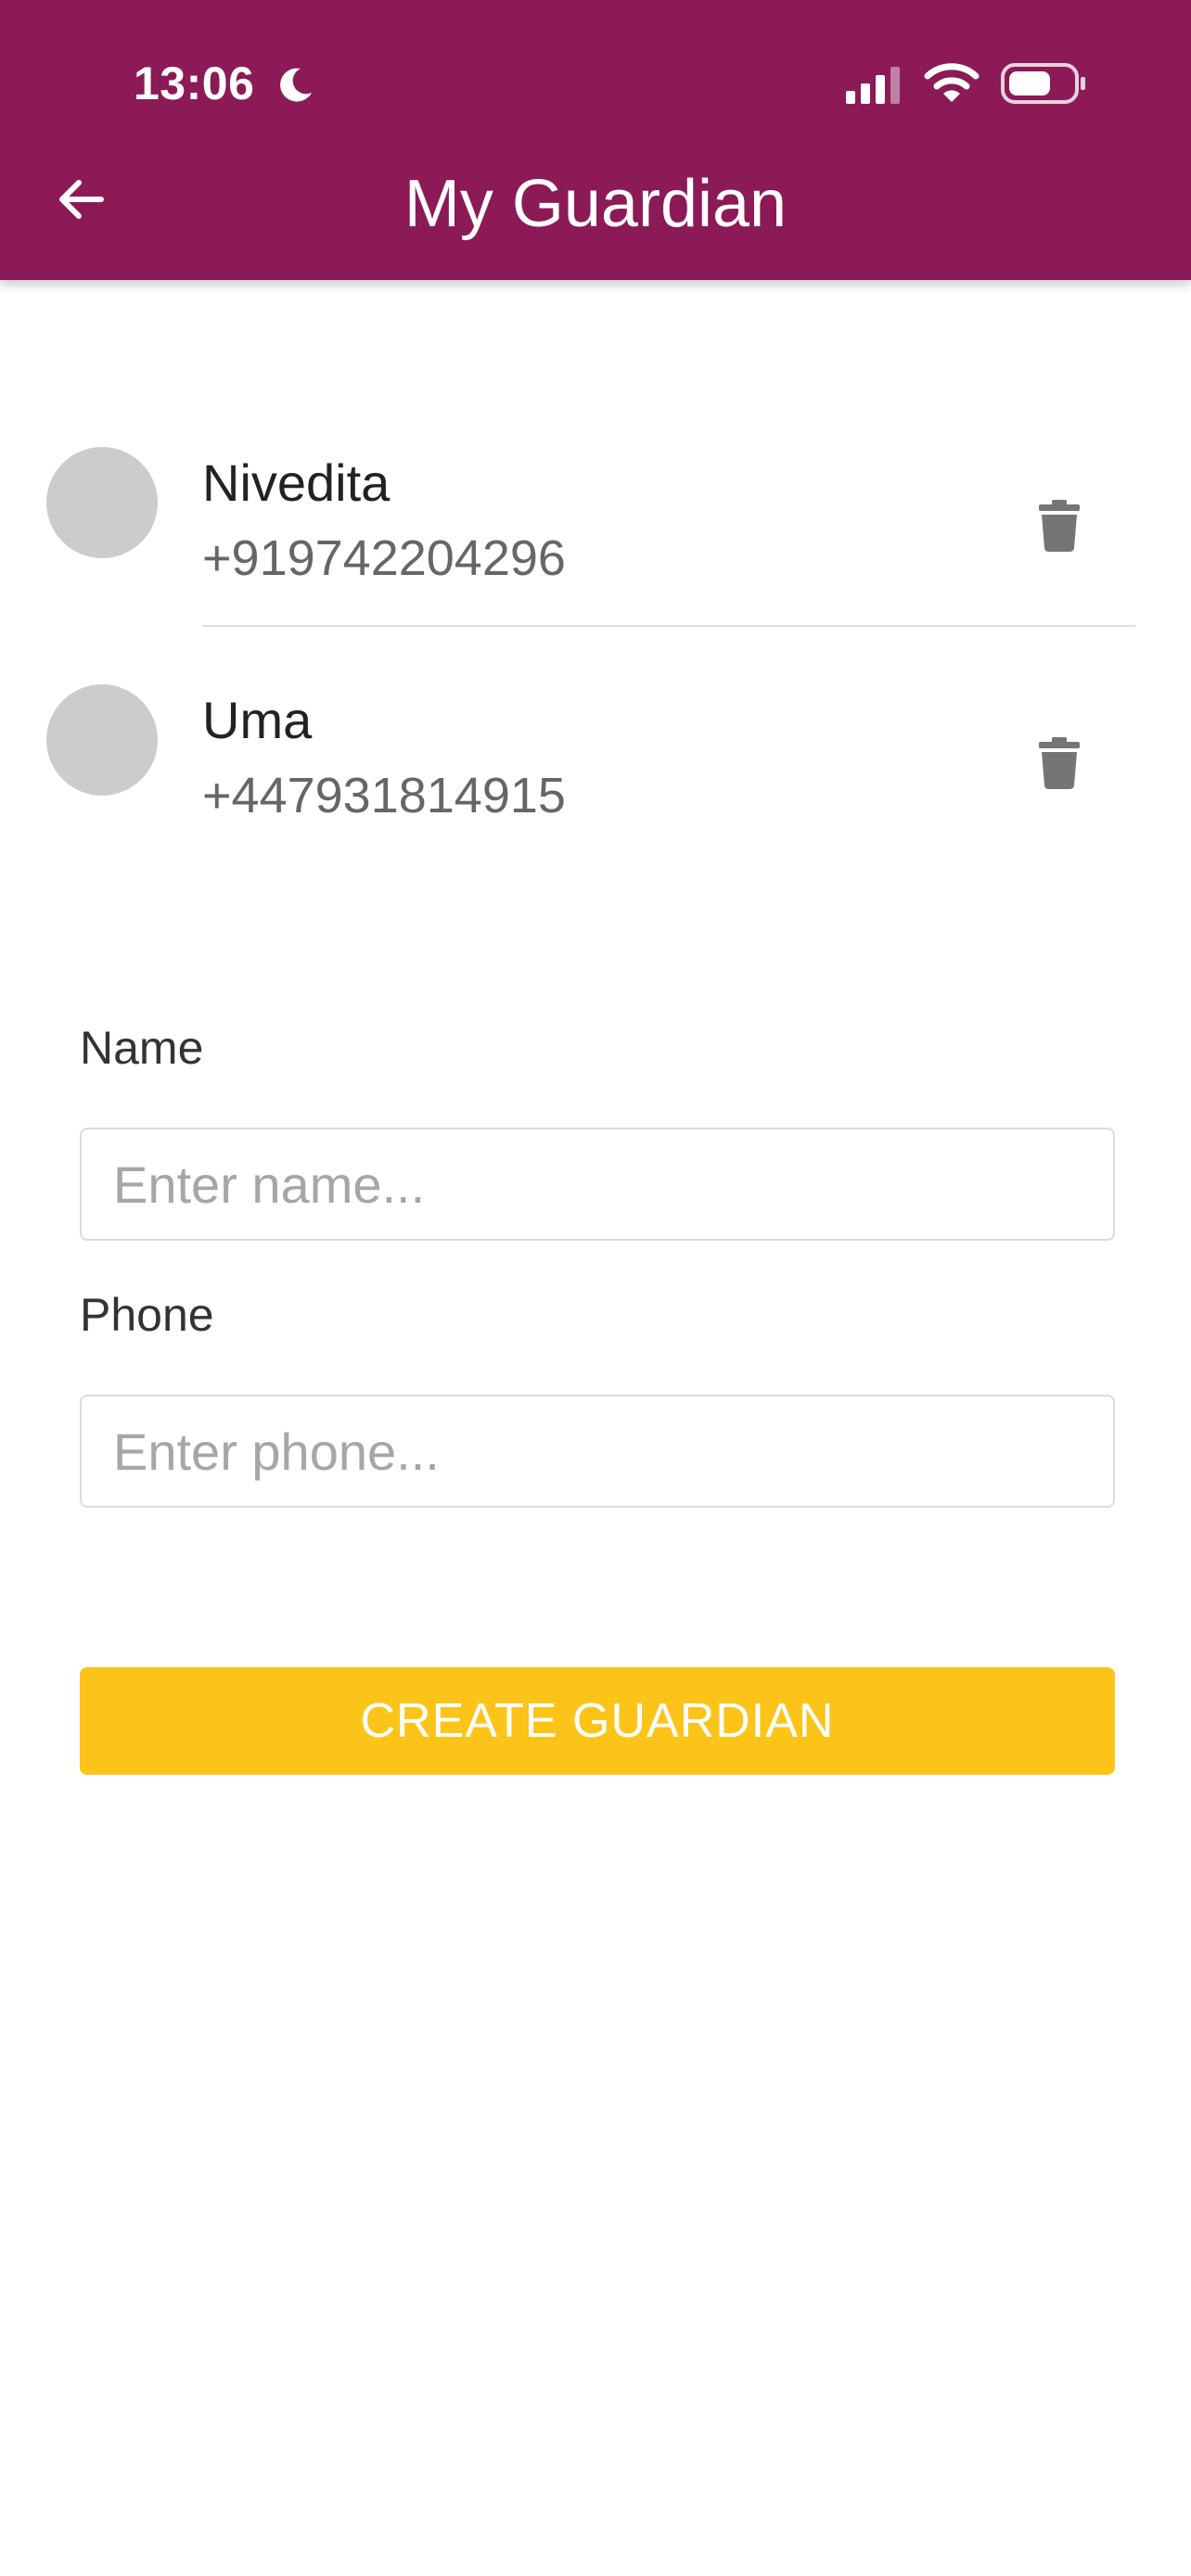 The width and height of the screenshot is (1191, 2576). What do you see at coordinates (952, 82) in the screenshot?
I see `wifi-icon` at bounding box center [952, 82].